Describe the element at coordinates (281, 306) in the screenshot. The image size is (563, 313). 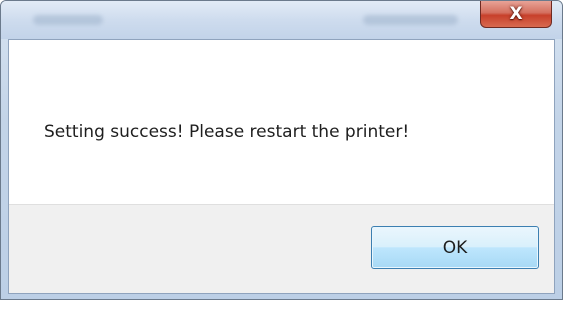
I see `background-strip` at that location.